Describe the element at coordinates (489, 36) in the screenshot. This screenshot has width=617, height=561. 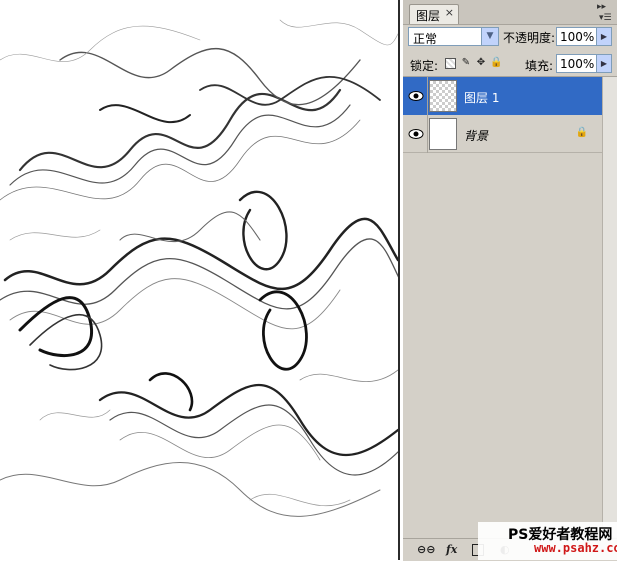
I see `chevron-down-icon: ▼` at that location.